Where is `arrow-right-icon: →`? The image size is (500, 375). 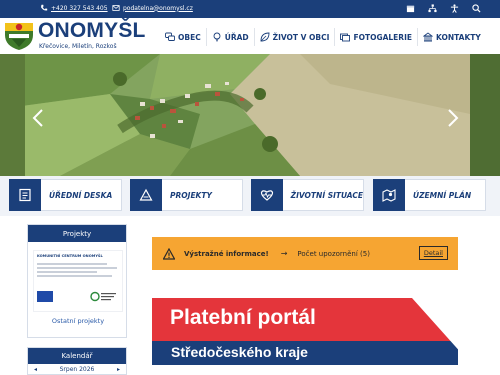 arrow-right-icon: → is located at coordinates (284, 253).